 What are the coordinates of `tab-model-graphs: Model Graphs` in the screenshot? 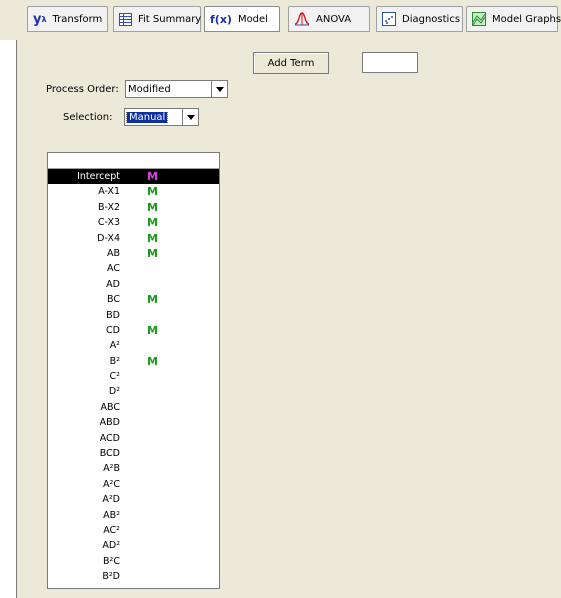 It's located at (513, 19).